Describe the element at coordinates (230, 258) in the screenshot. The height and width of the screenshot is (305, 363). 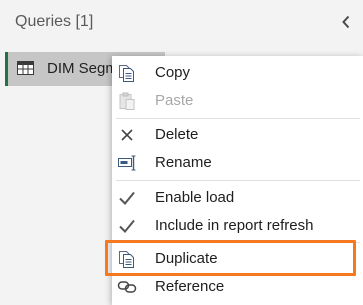
I see `duplicate-highlight-box` at that location.